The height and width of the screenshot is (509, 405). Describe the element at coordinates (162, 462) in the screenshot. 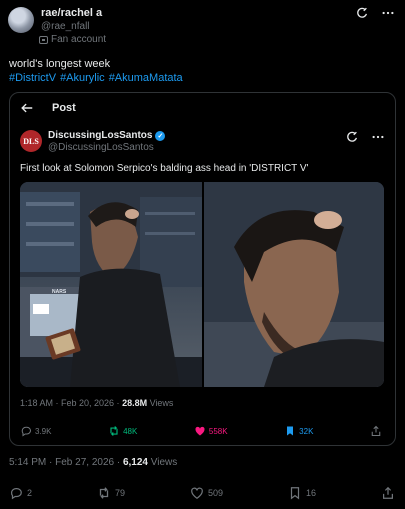

I see `post-views-label: Views` at that location.